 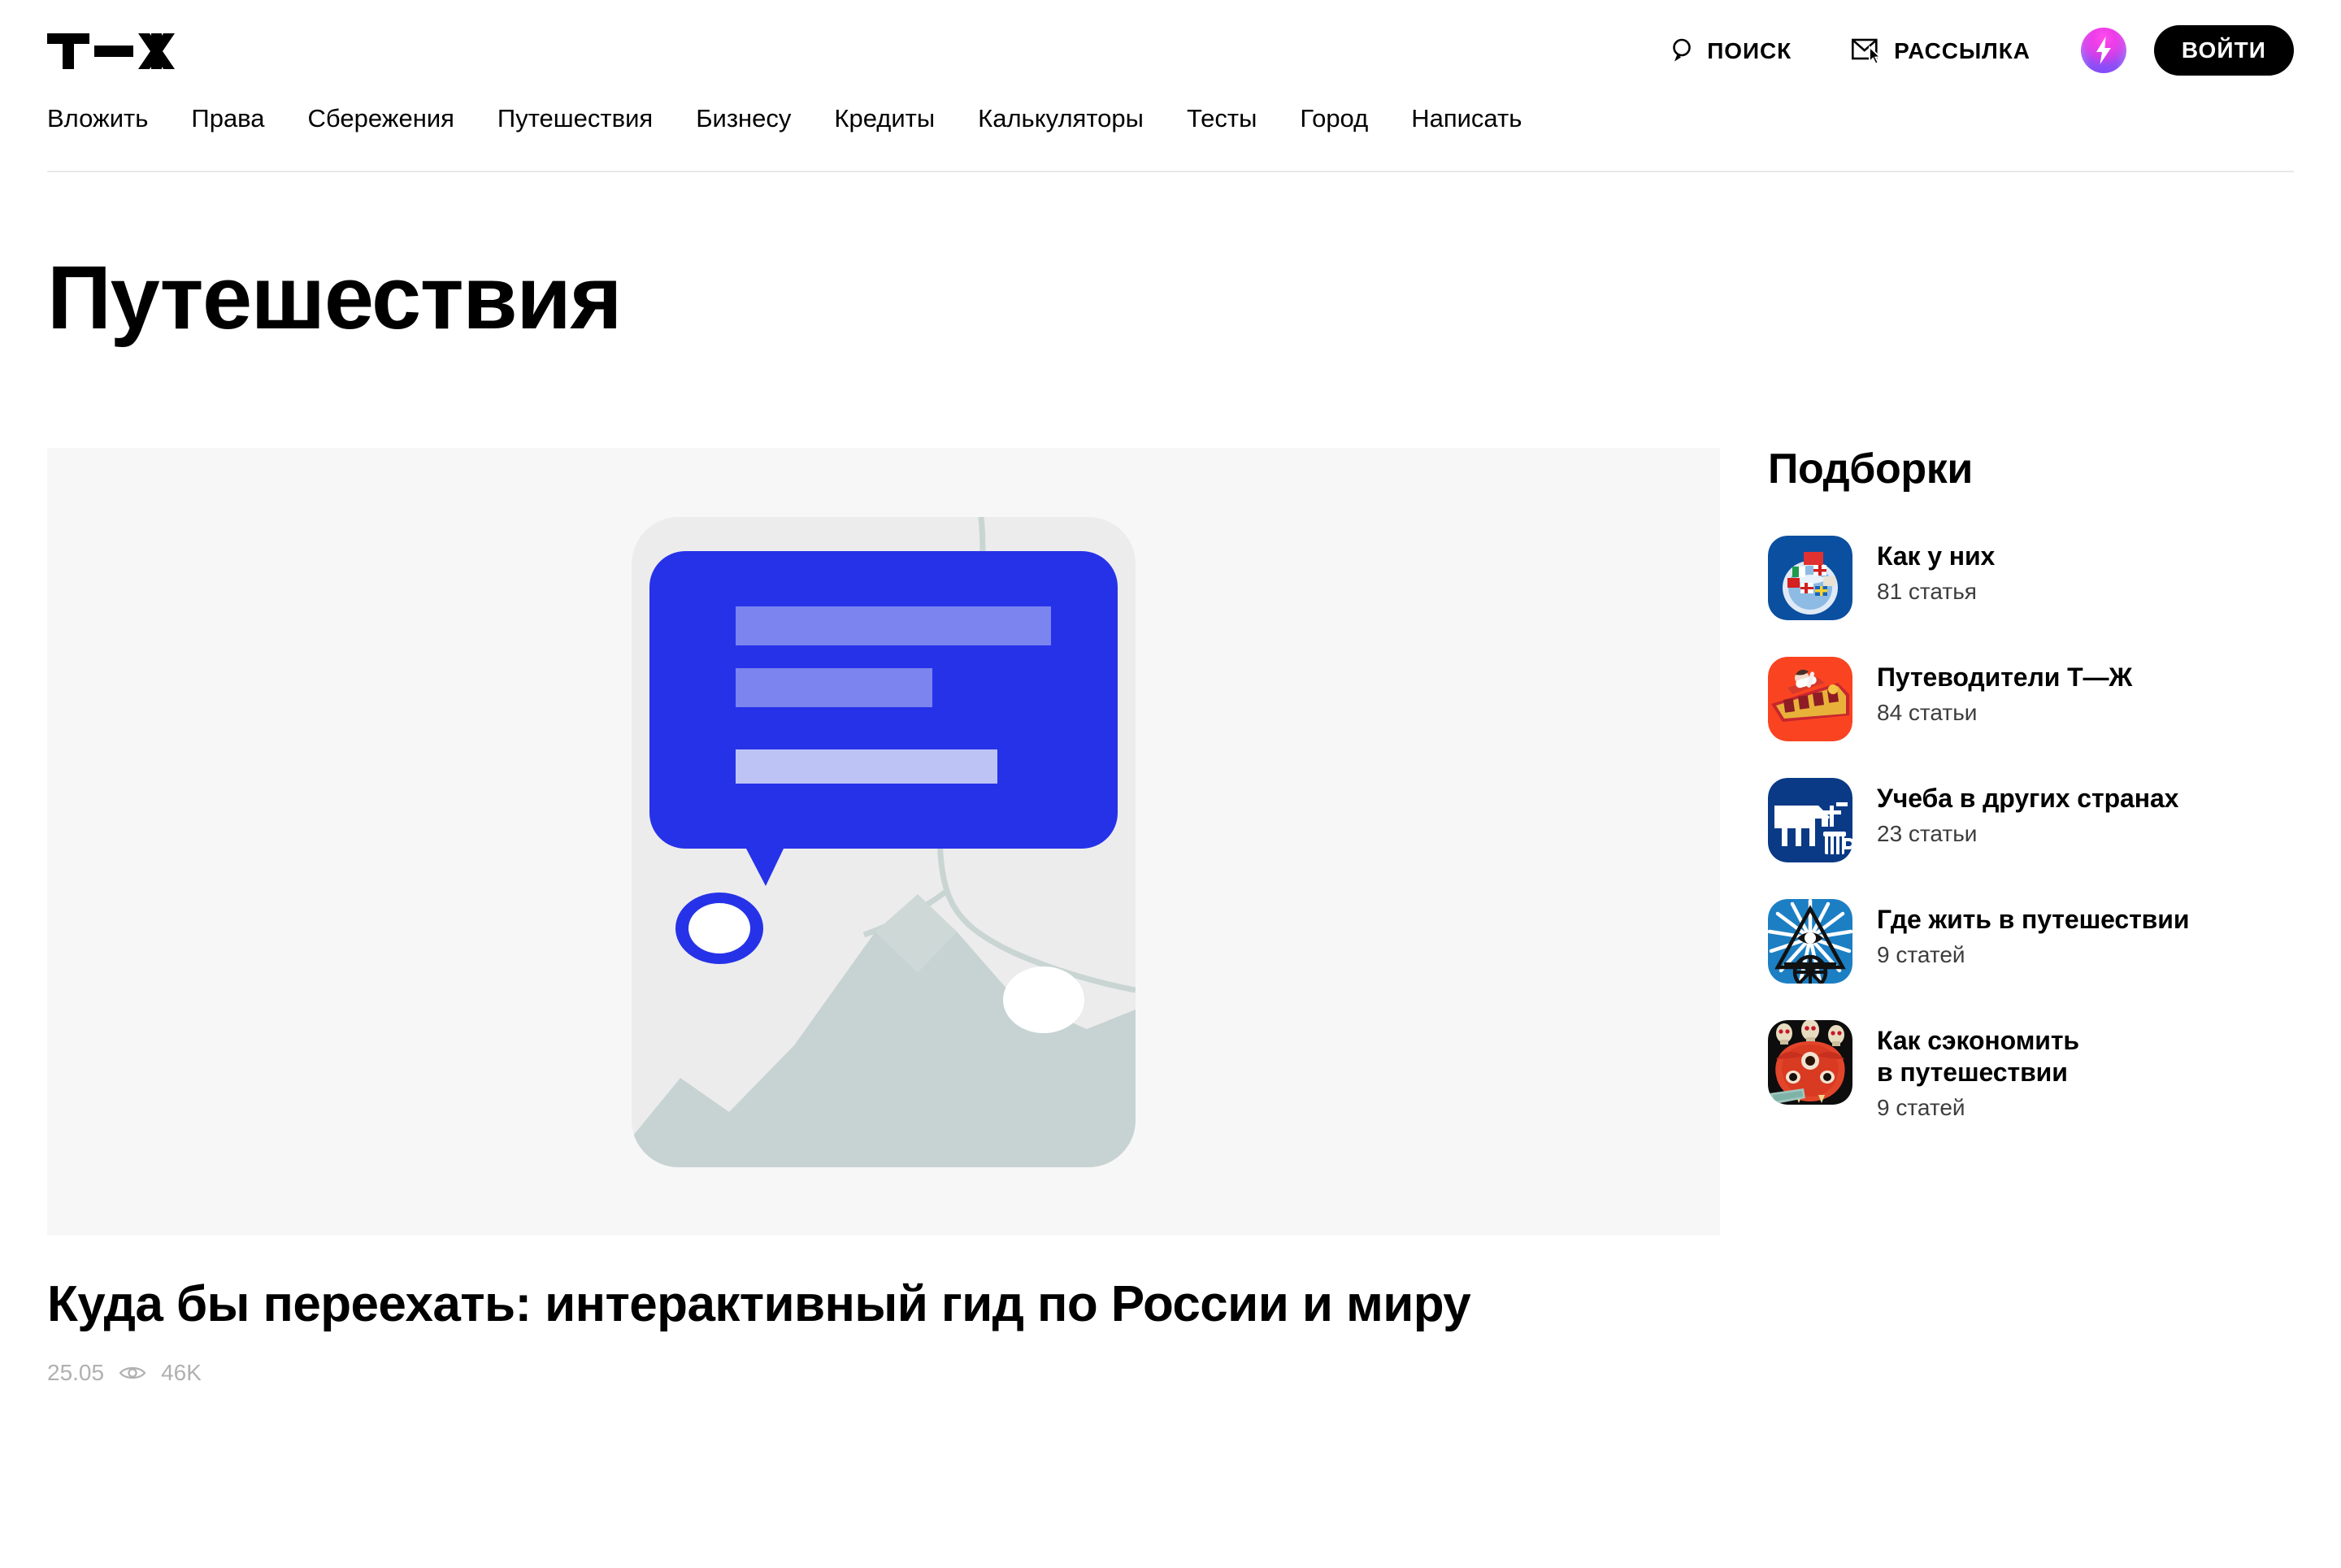 What do you see at coordinates (335, 298) in the screenshot?
I see `page-title: Путешествия` at bounding box center [335, 298].